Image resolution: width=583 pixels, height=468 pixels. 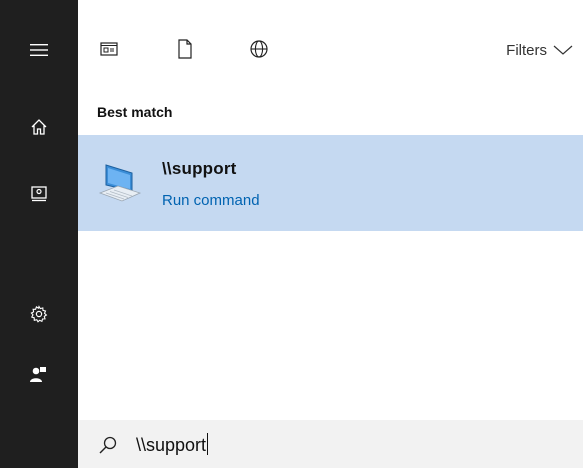 I want to click on documents-button, so click(x=39, y=194).